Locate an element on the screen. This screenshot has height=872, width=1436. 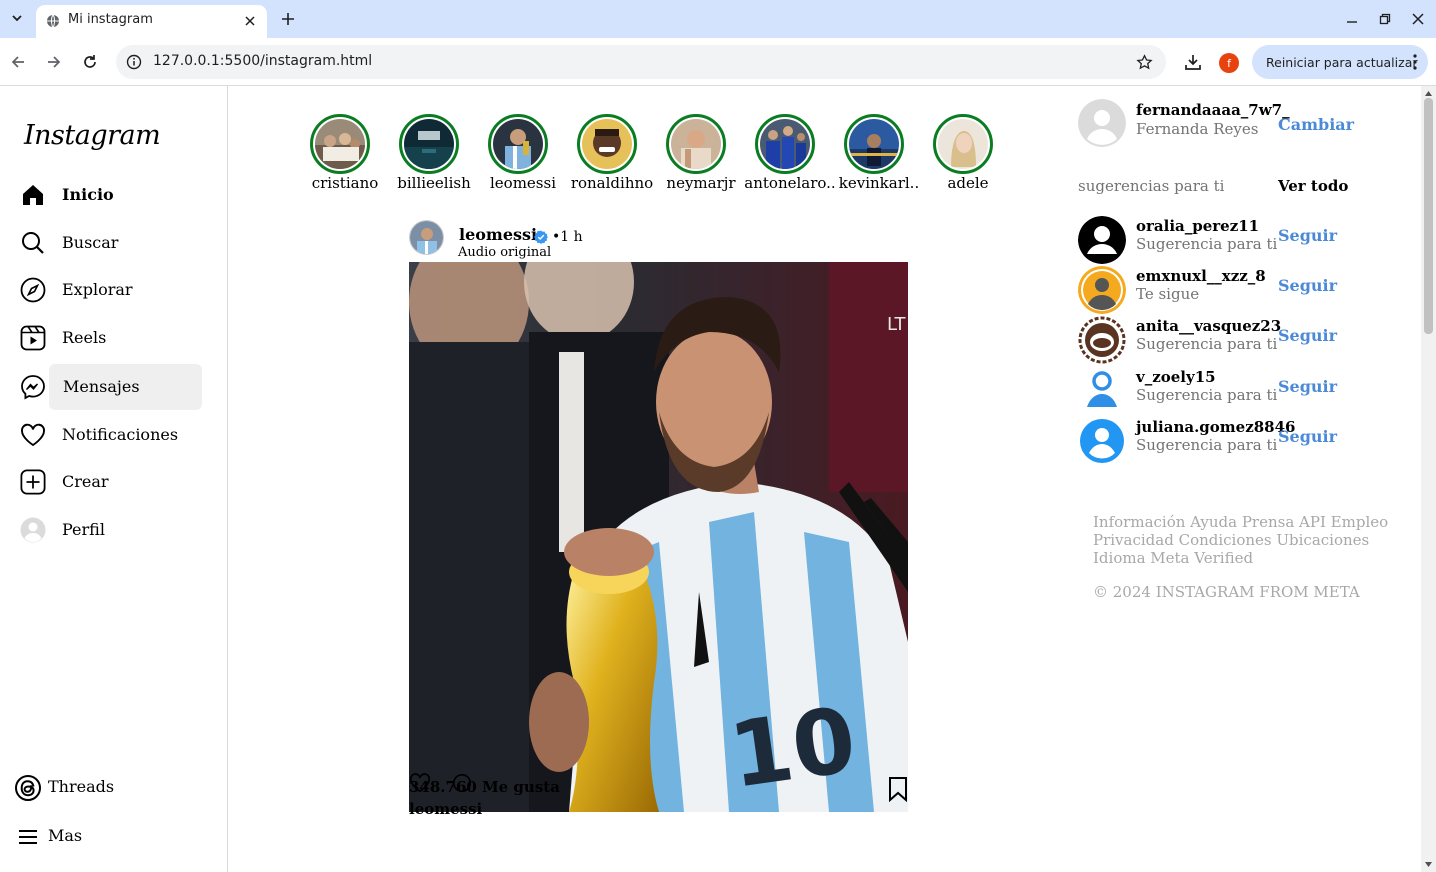
bookmark-icon is located at coordinates (898, 789).